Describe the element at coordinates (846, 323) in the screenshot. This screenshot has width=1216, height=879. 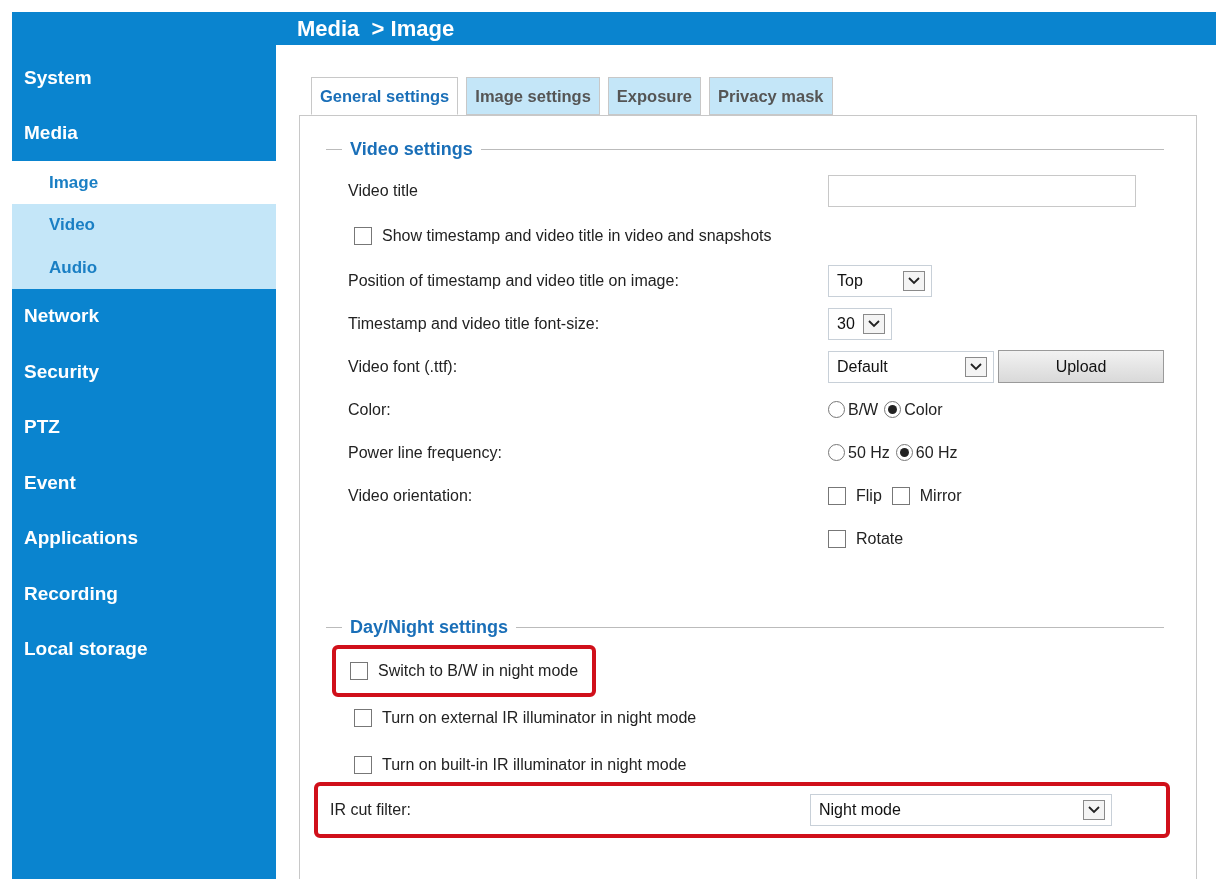
I see `select-value: 30` at that location.